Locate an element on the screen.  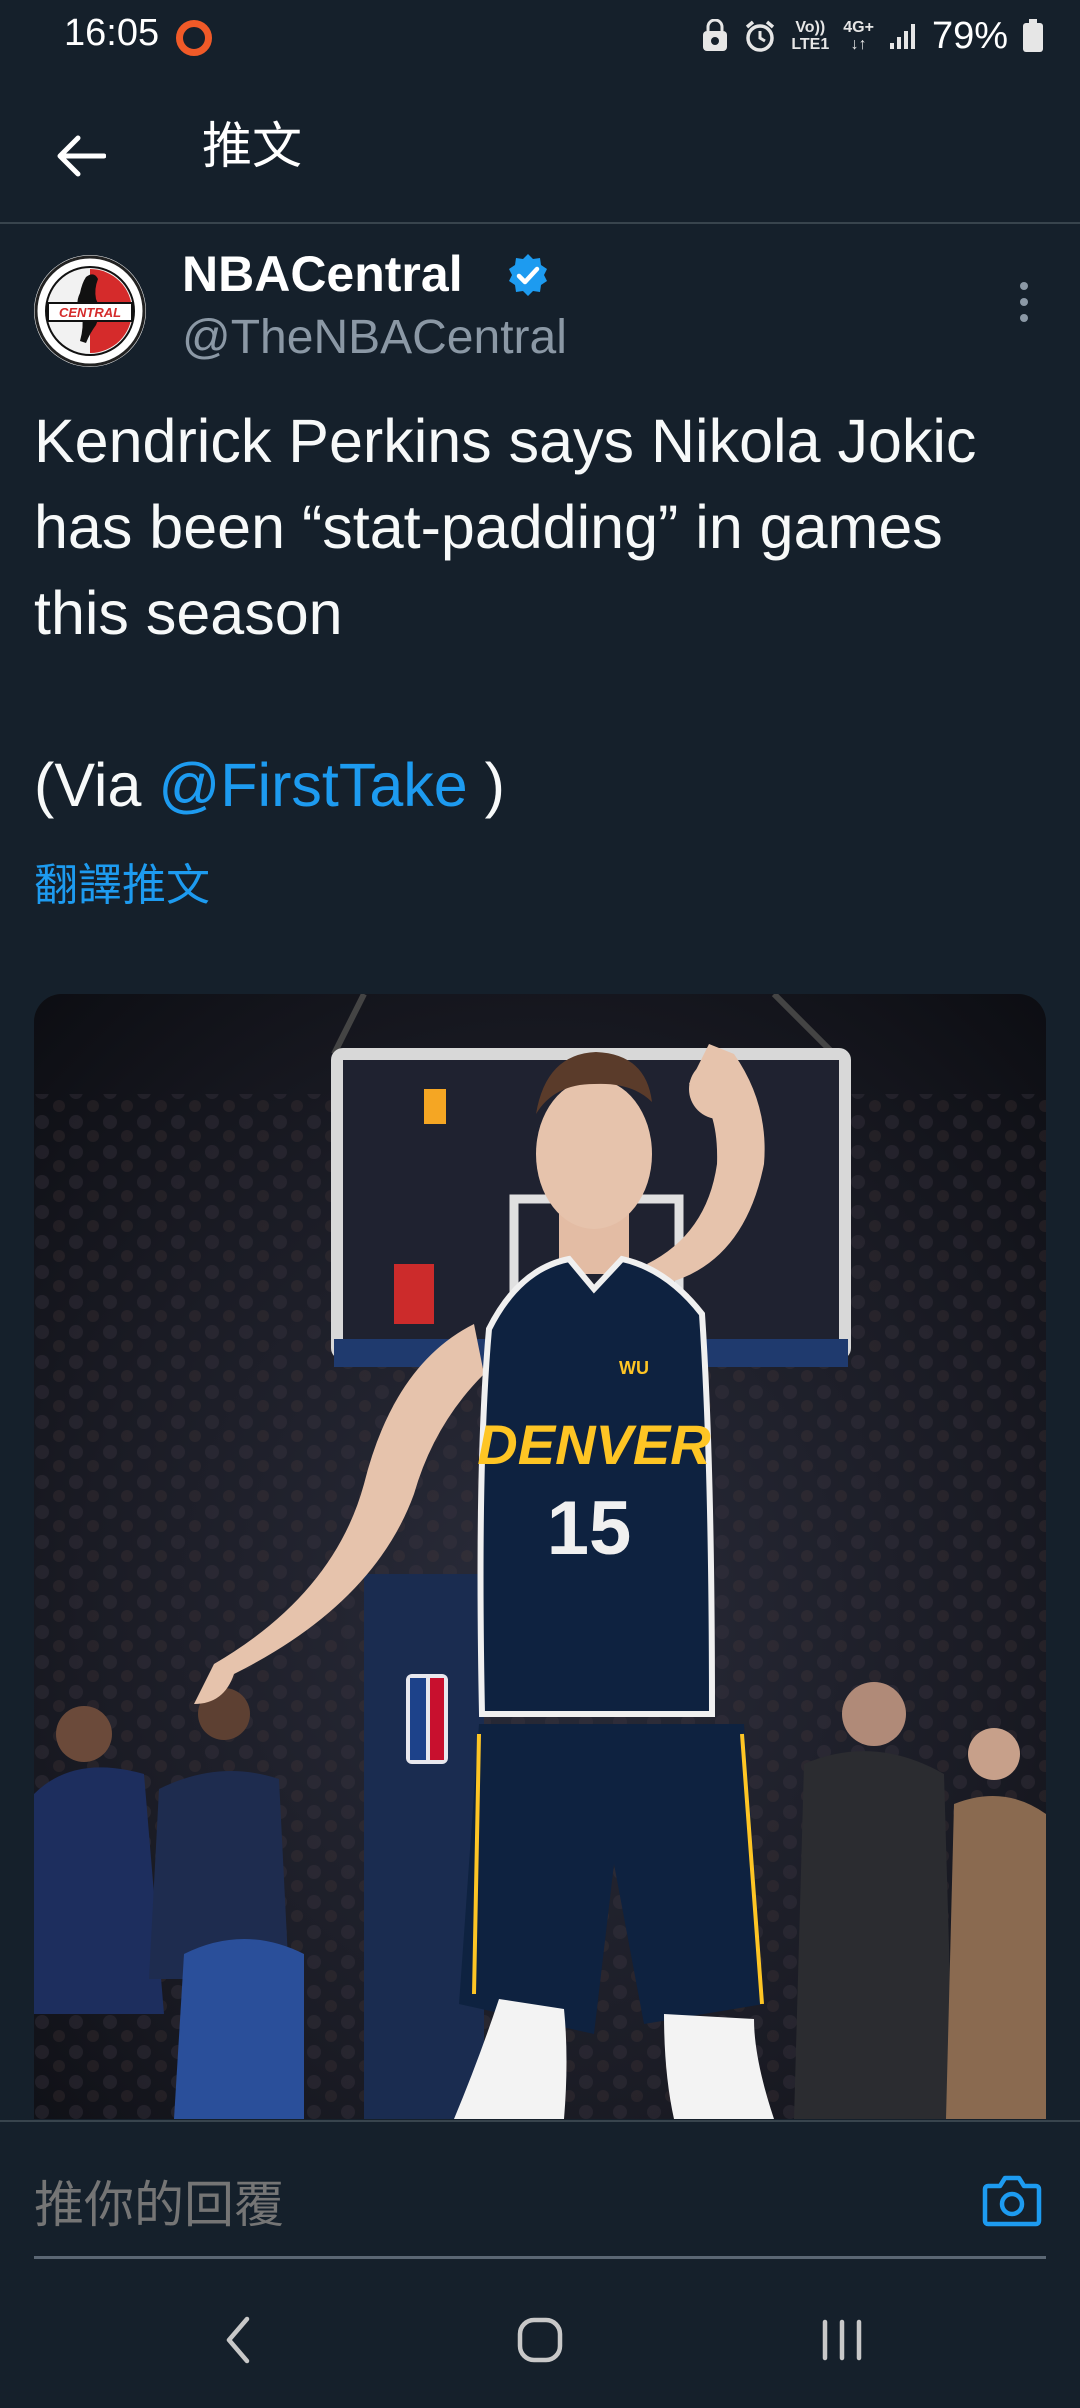
battery-percent: 79% is located at coordinates (969, 35).